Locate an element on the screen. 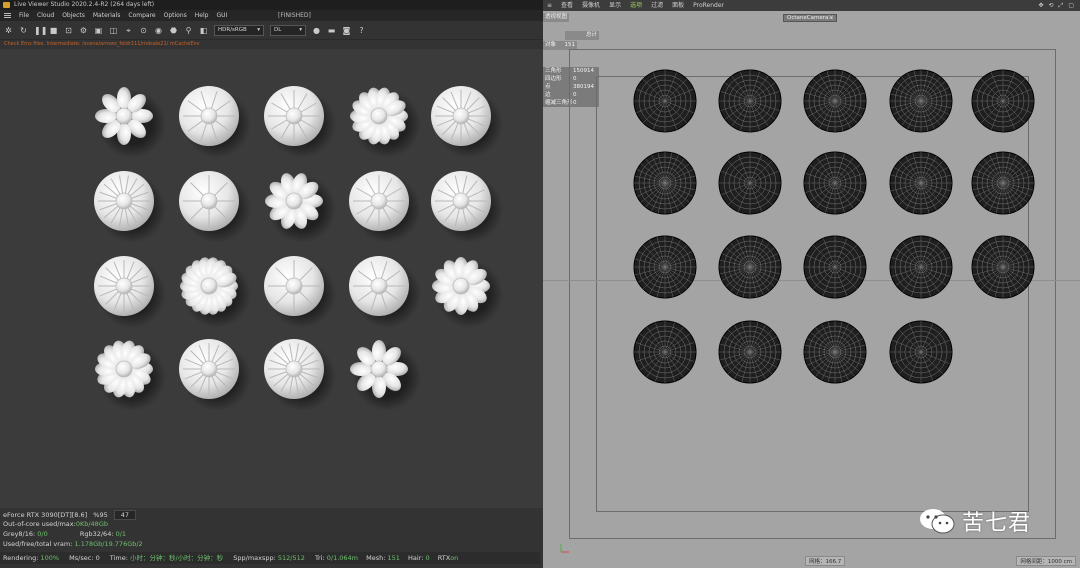  grid-scale-label: 网格：166.7 is located at coordinates (825, 561).